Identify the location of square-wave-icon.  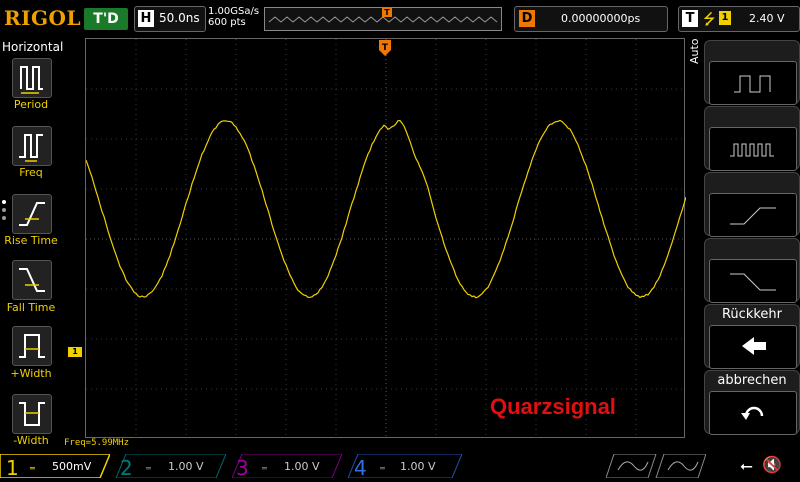
(753, 83).